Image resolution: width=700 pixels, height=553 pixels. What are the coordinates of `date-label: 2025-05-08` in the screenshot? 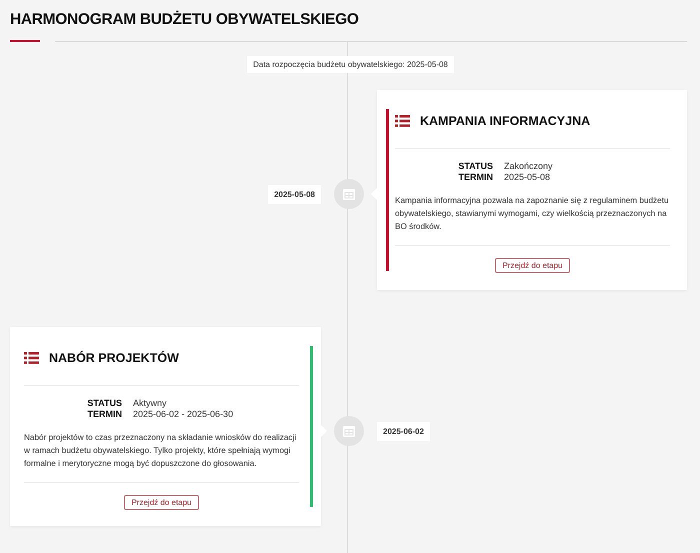 It's located at (294, 194).